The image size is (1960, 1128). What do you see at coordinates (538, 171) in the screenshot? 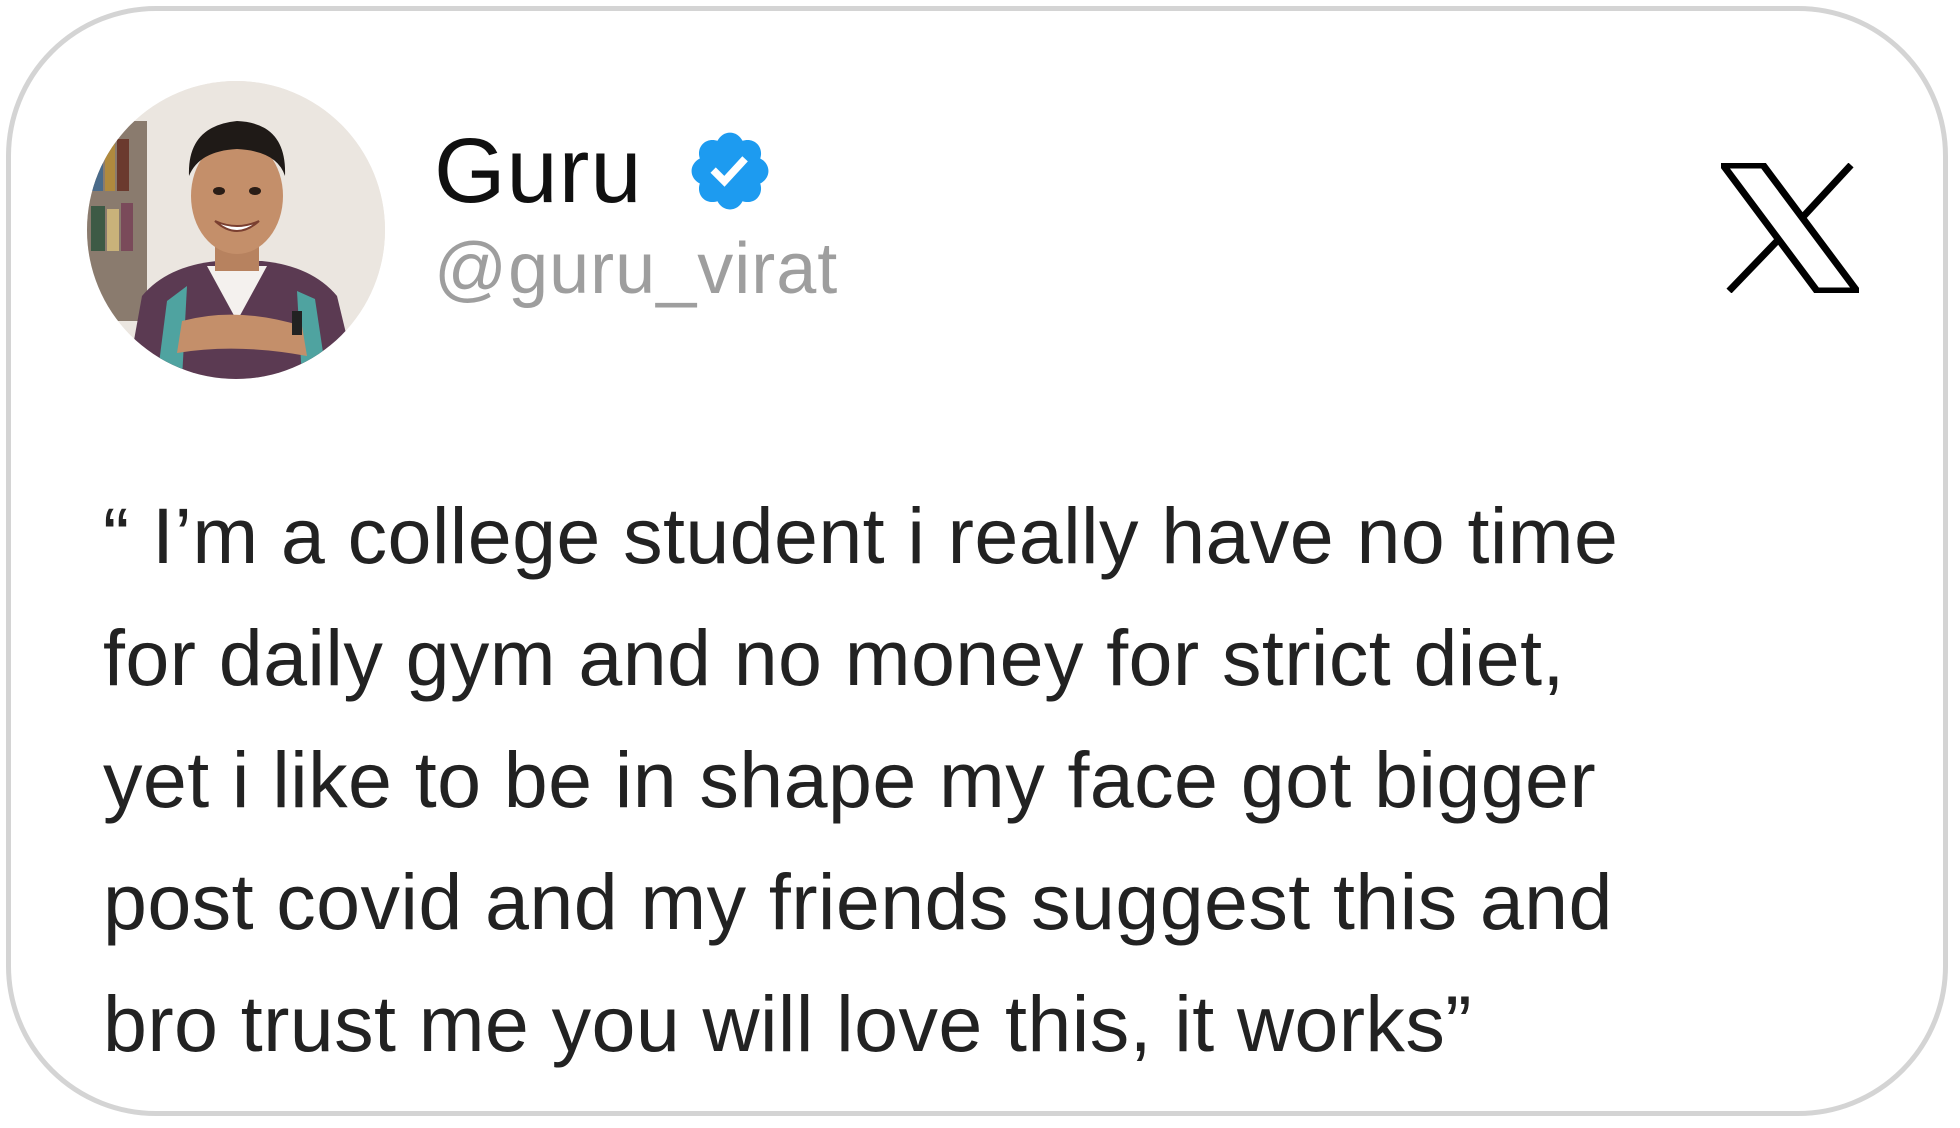
I see `display-name: Guru` at bounding box center [538, 171].